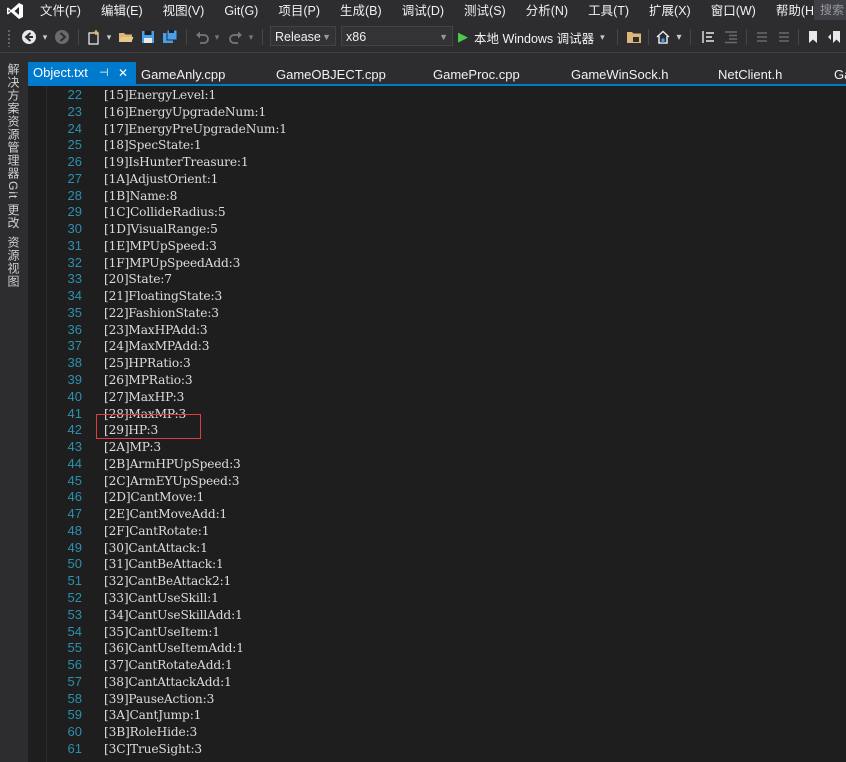 The height and width of the screenshot is (762, 846). What do you see at coordinates (13, 121) in the screenshot?
I see `side-tab-solution-explorer: 解决方案资源管理器` at bounding box center [13, 121].